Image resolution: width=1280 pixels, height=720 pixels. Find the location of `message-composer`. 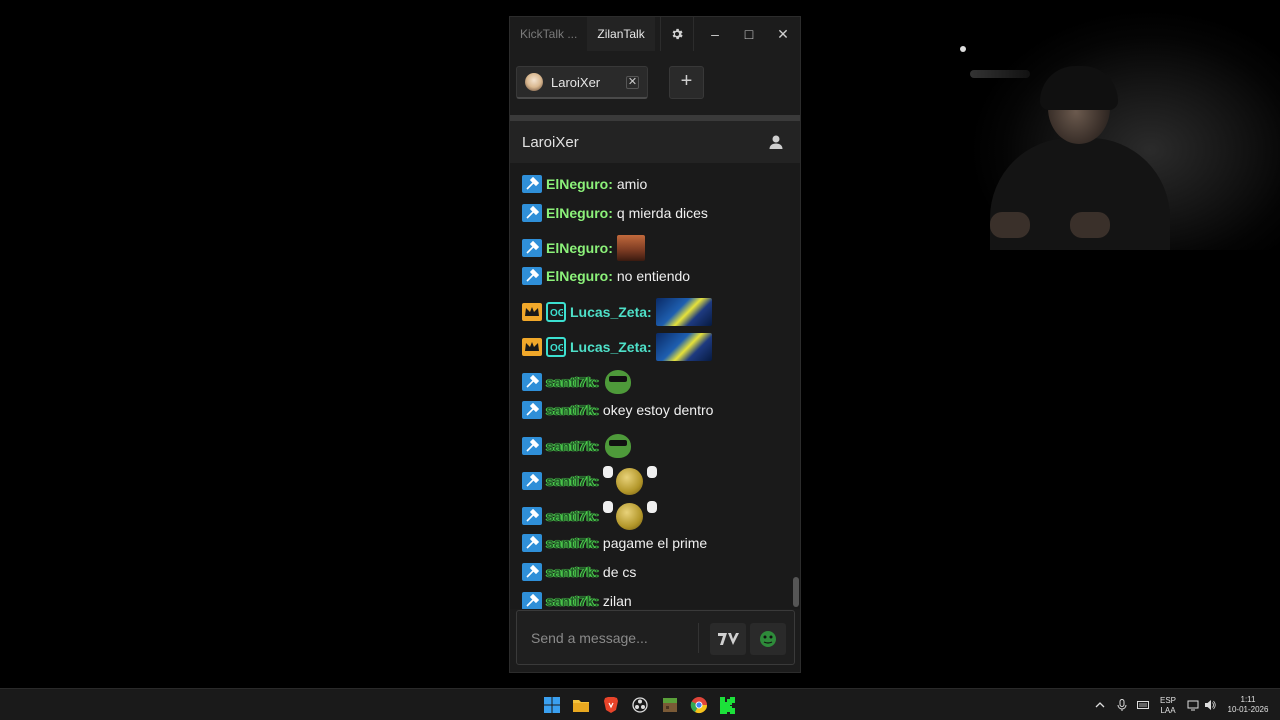

message-composer is located at coordinates (655, 637).